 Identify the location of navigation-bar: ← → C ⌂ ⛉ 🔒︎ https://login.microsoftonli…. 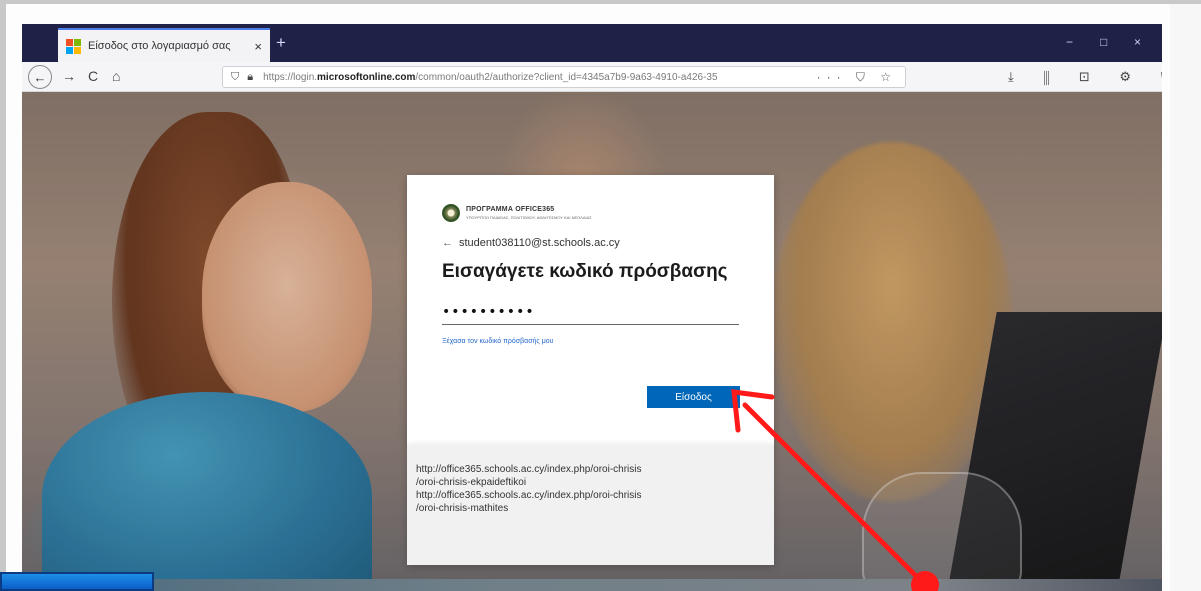
(592, 77).